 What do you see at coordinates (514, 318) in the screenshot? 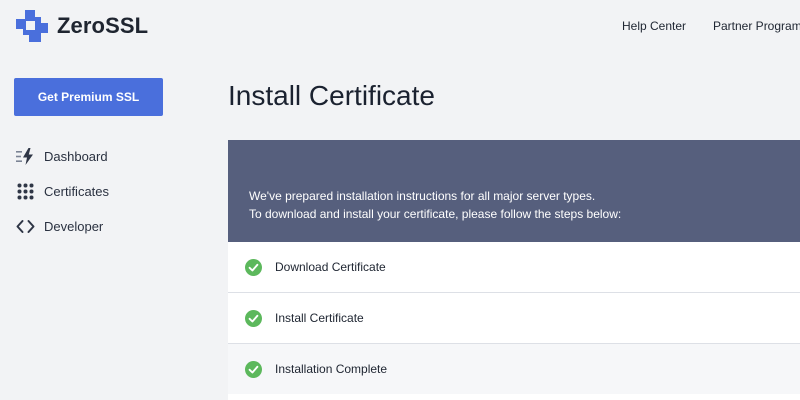
I see `step-install-certificate: Install Certificate` at bounding box center [514, 318].